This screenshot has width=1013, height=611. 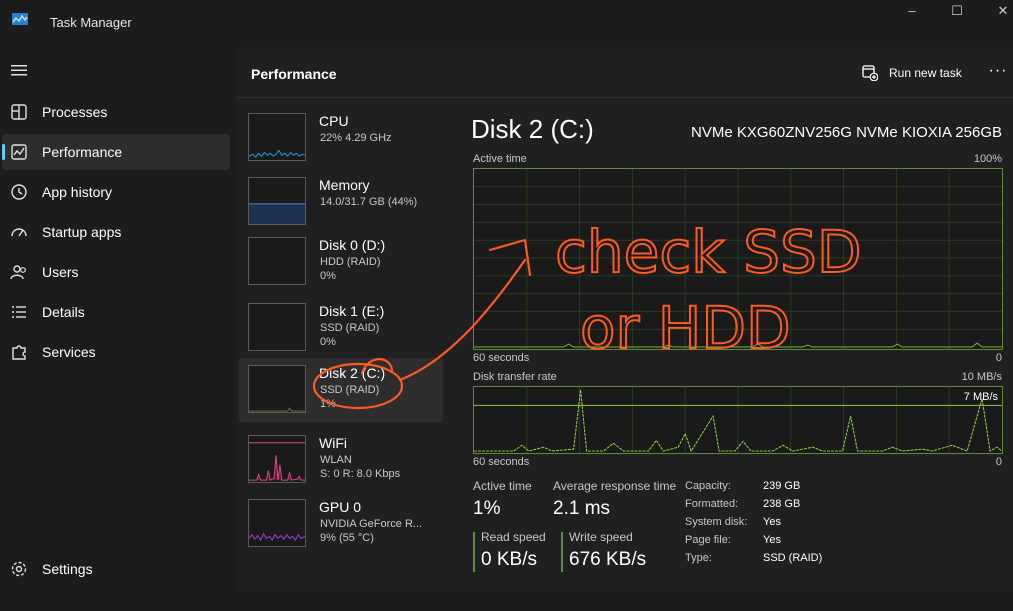 I want to click on task-manager-icon, so click(x=20, y=19).